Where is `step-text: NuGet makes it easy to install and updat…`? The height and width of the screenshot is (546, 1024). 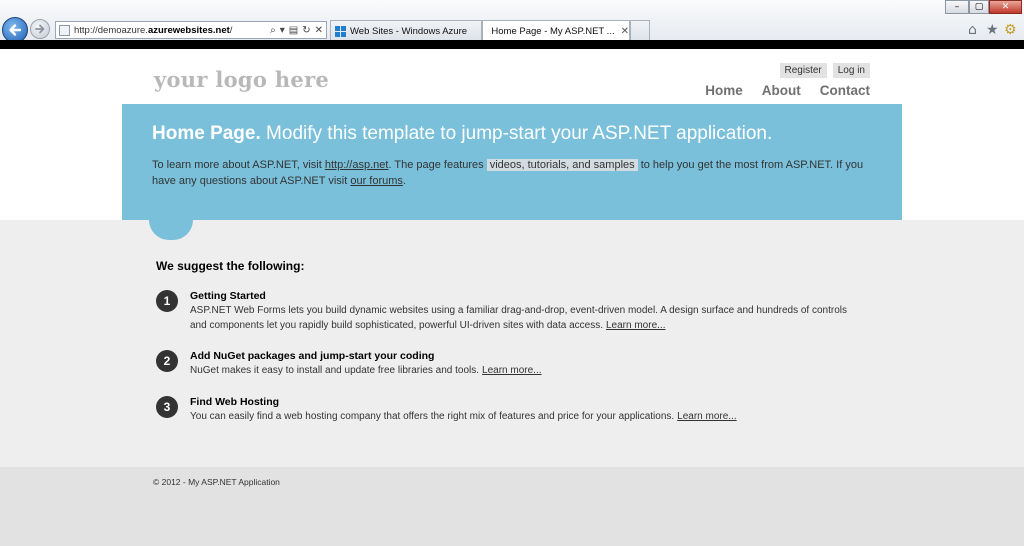
step-text: NuGet makes it easy to install and updat… is located at coordinates (528, 370).